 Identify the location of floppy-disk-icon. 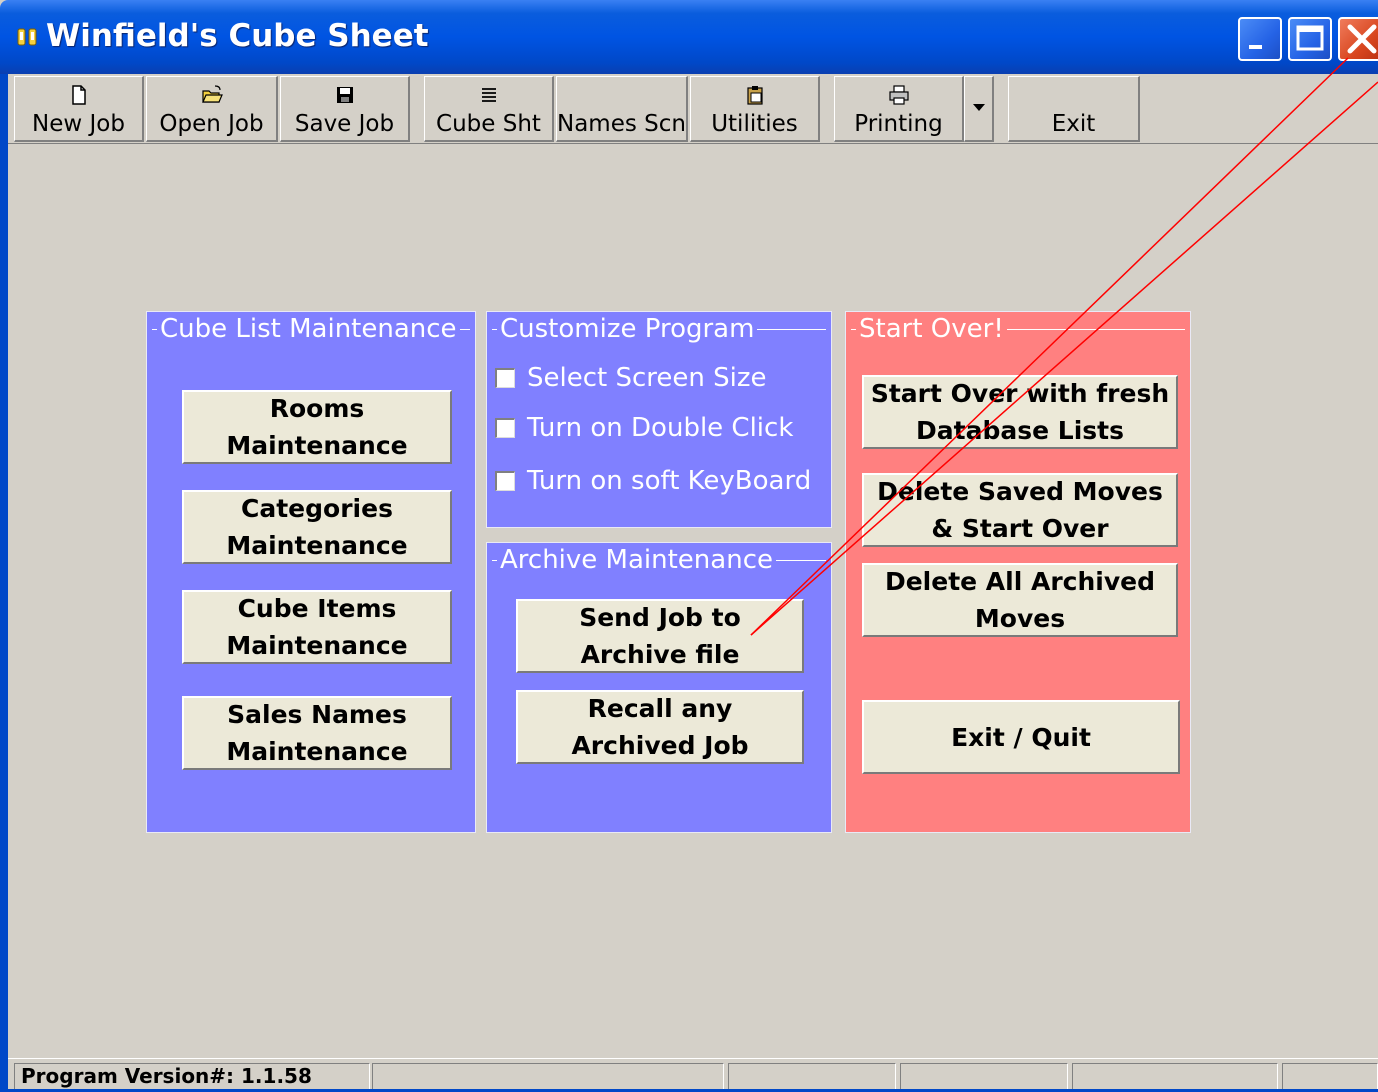
(344, 95).